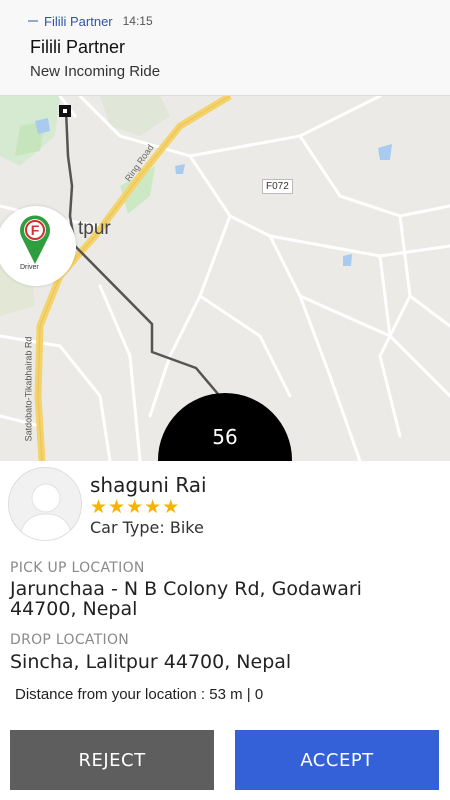 The height and width of the screenshot is (800, 450). Describe the element at coordinates (148, 485) in the screenshot. I see `rider-name: shaguni Rai` at that location.